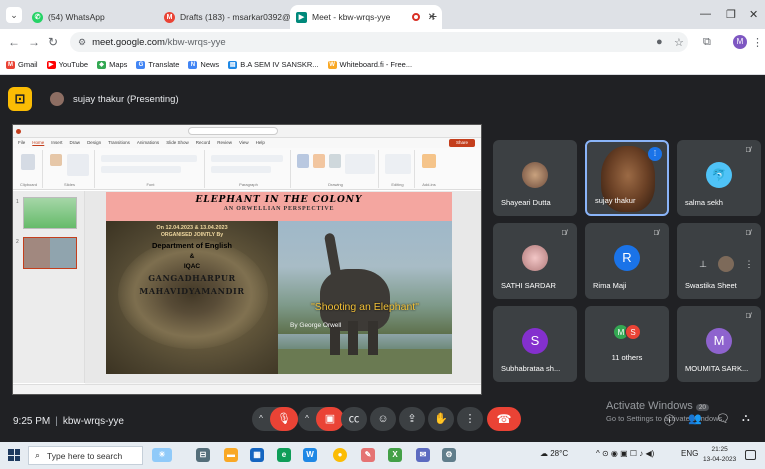 This screenshot has width=765, height=469. I want to click on url-field: ⚙ meet.google.com/kbw-wrqs-yye, so click(379, 42).